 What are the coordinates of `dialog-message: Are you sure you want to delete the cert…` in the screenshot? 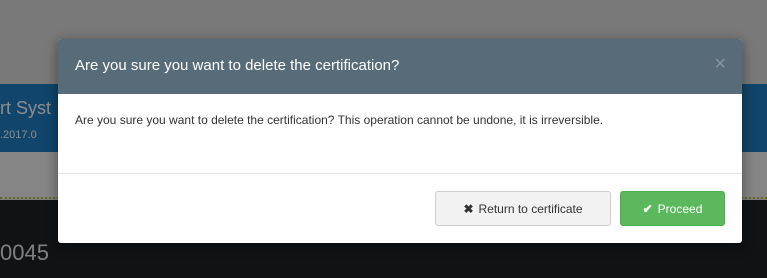 It's located at (339, 120).